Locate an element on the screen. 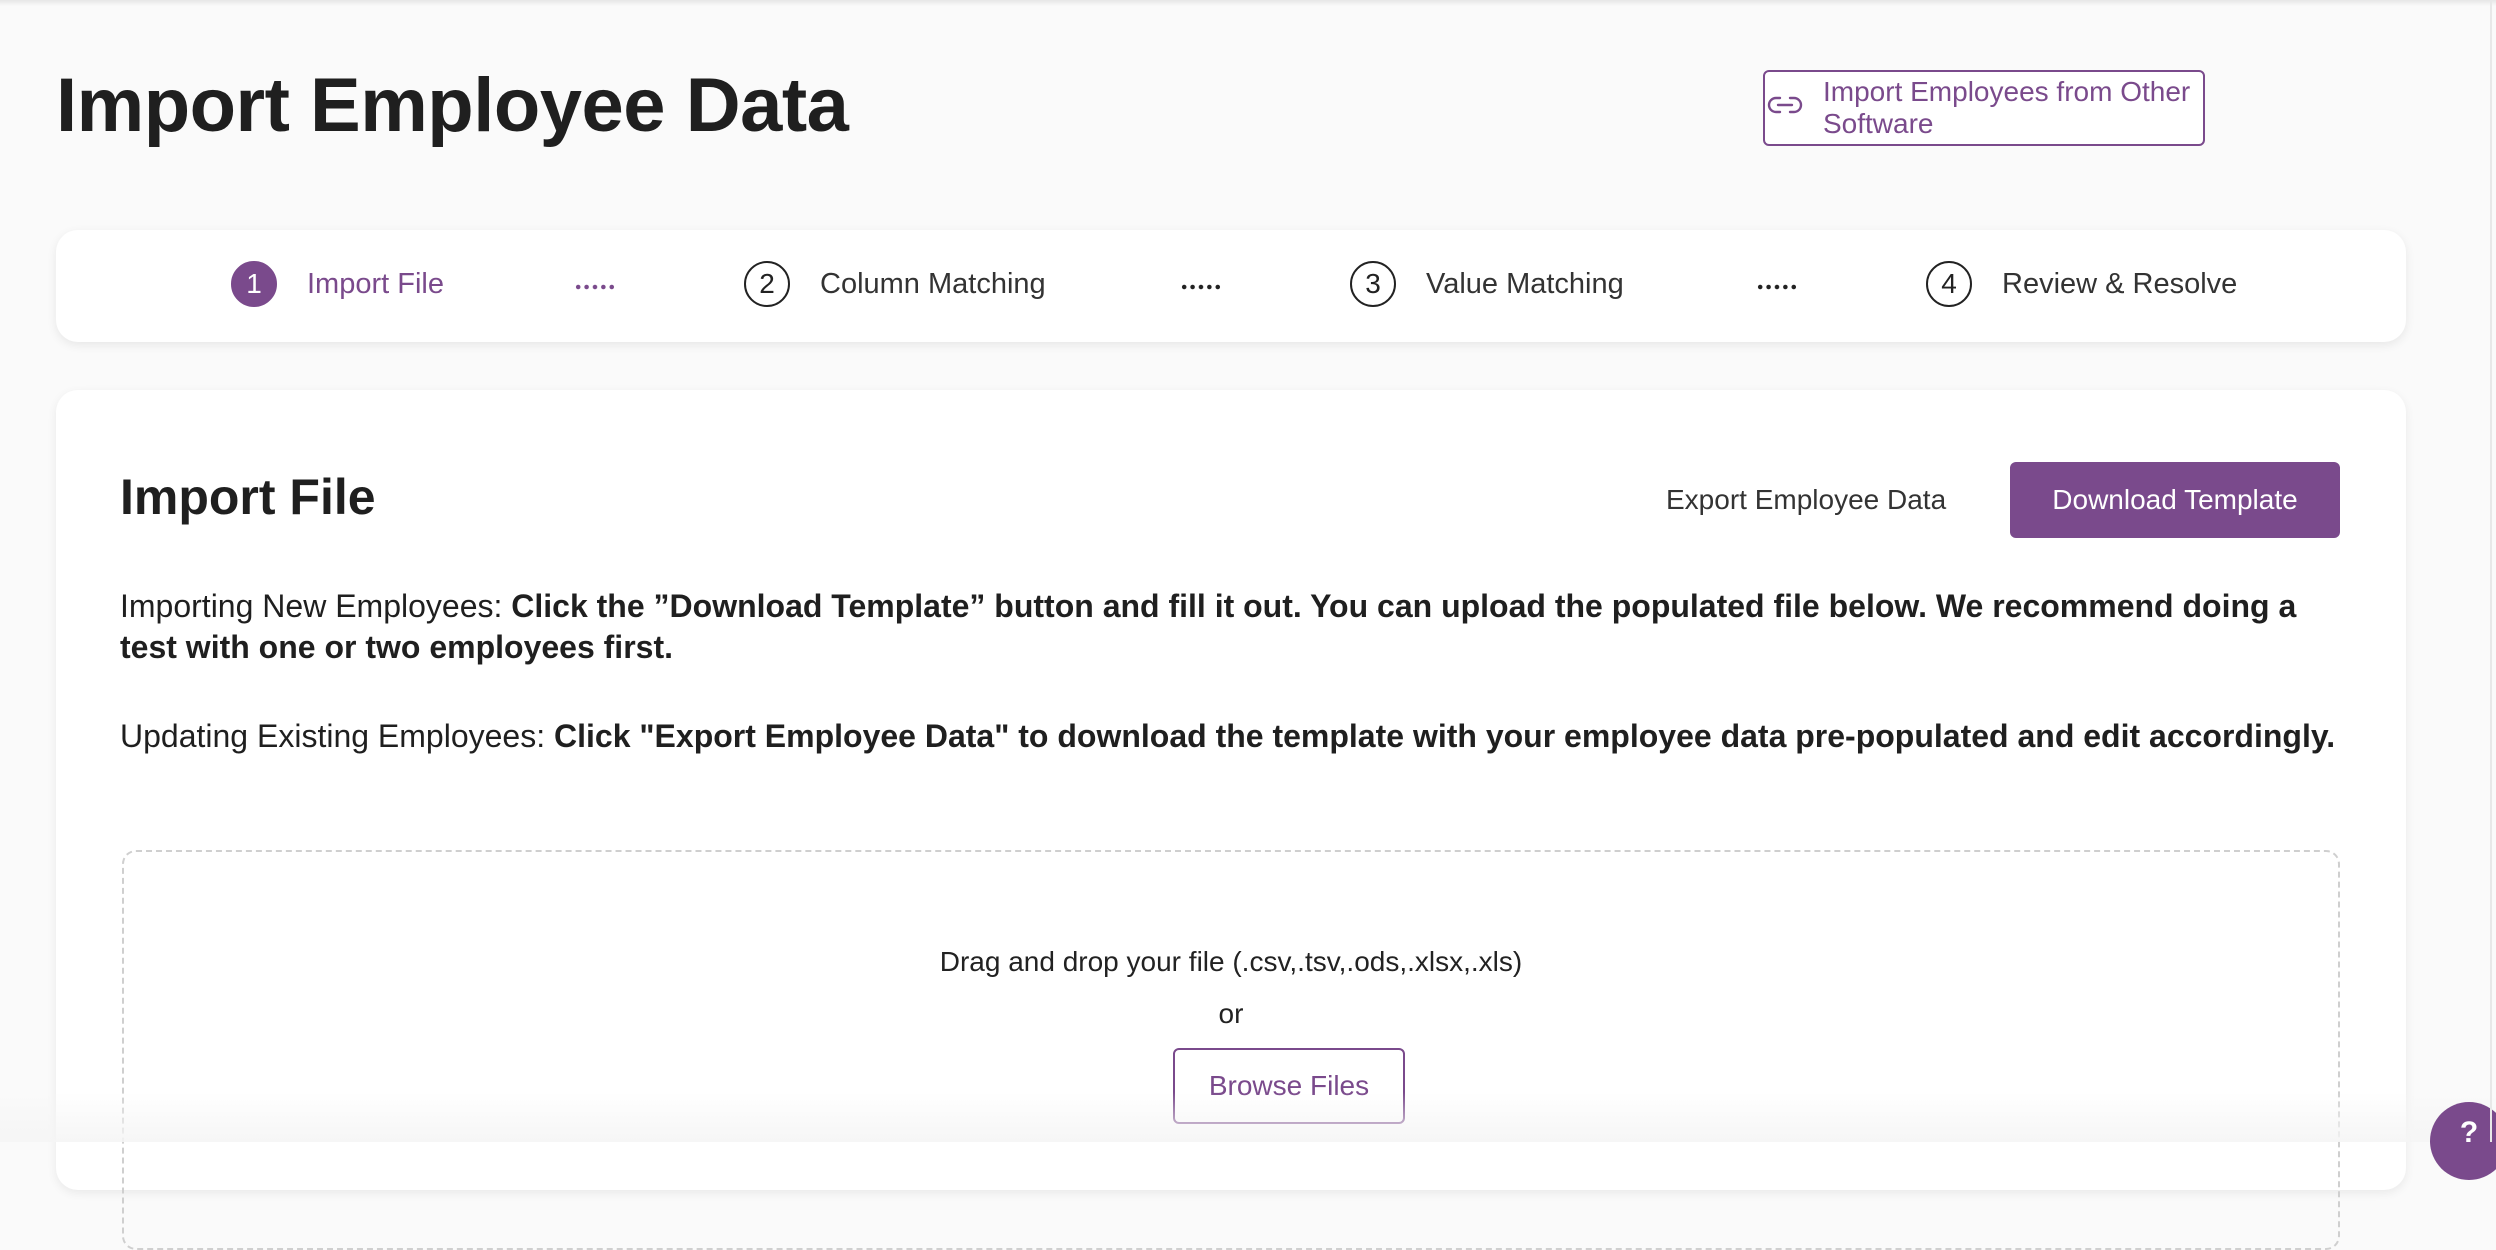 The image size is (2496, 1250). download-template-button: Download Template is located at coordinates (2175, 500).